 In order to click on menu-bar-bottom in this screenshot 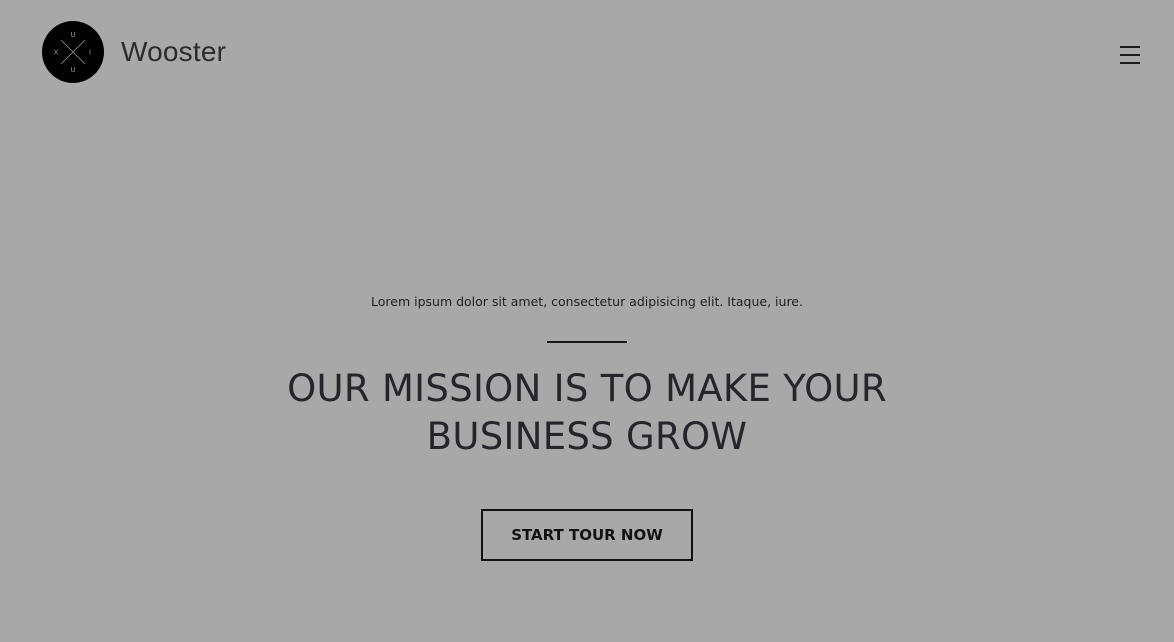, I will do `click(1130, 63)`.